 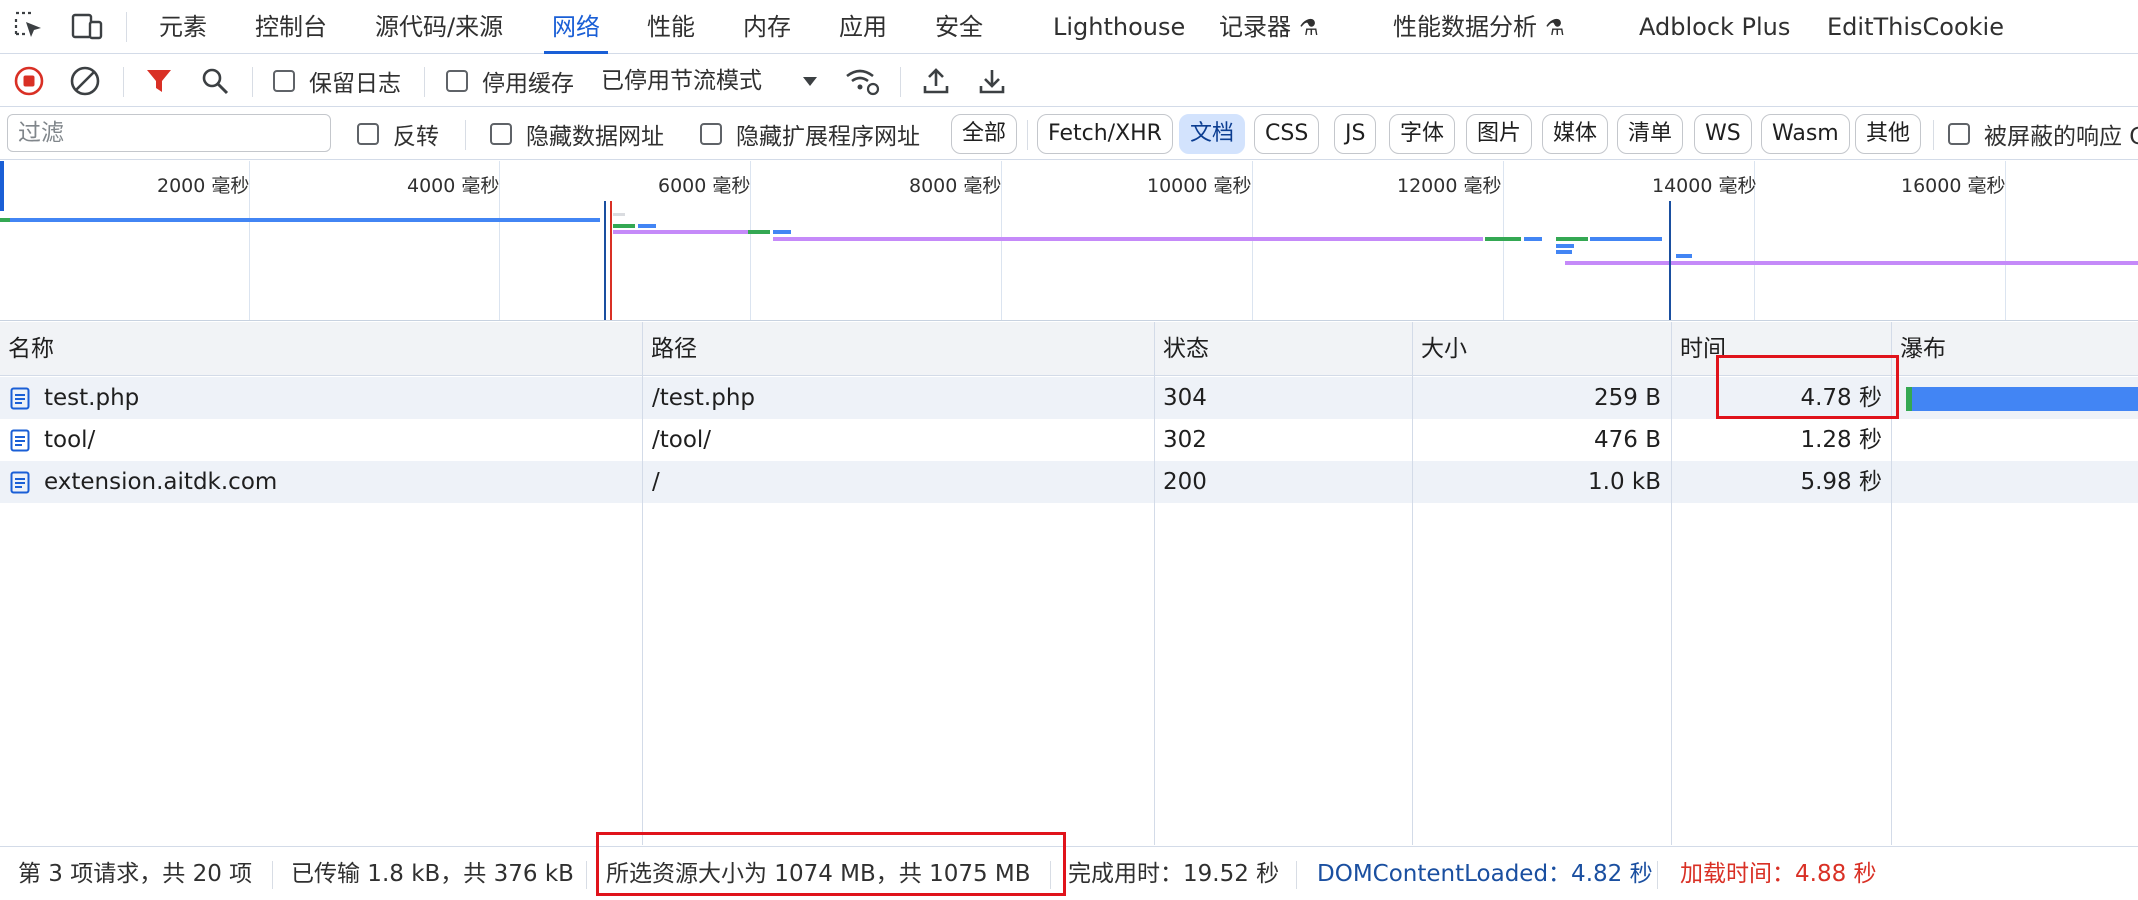 What do you see at coordinates (670, 349) in the screenshot?
I see `column-header-path: 路径` at bounding box center [670, 349].